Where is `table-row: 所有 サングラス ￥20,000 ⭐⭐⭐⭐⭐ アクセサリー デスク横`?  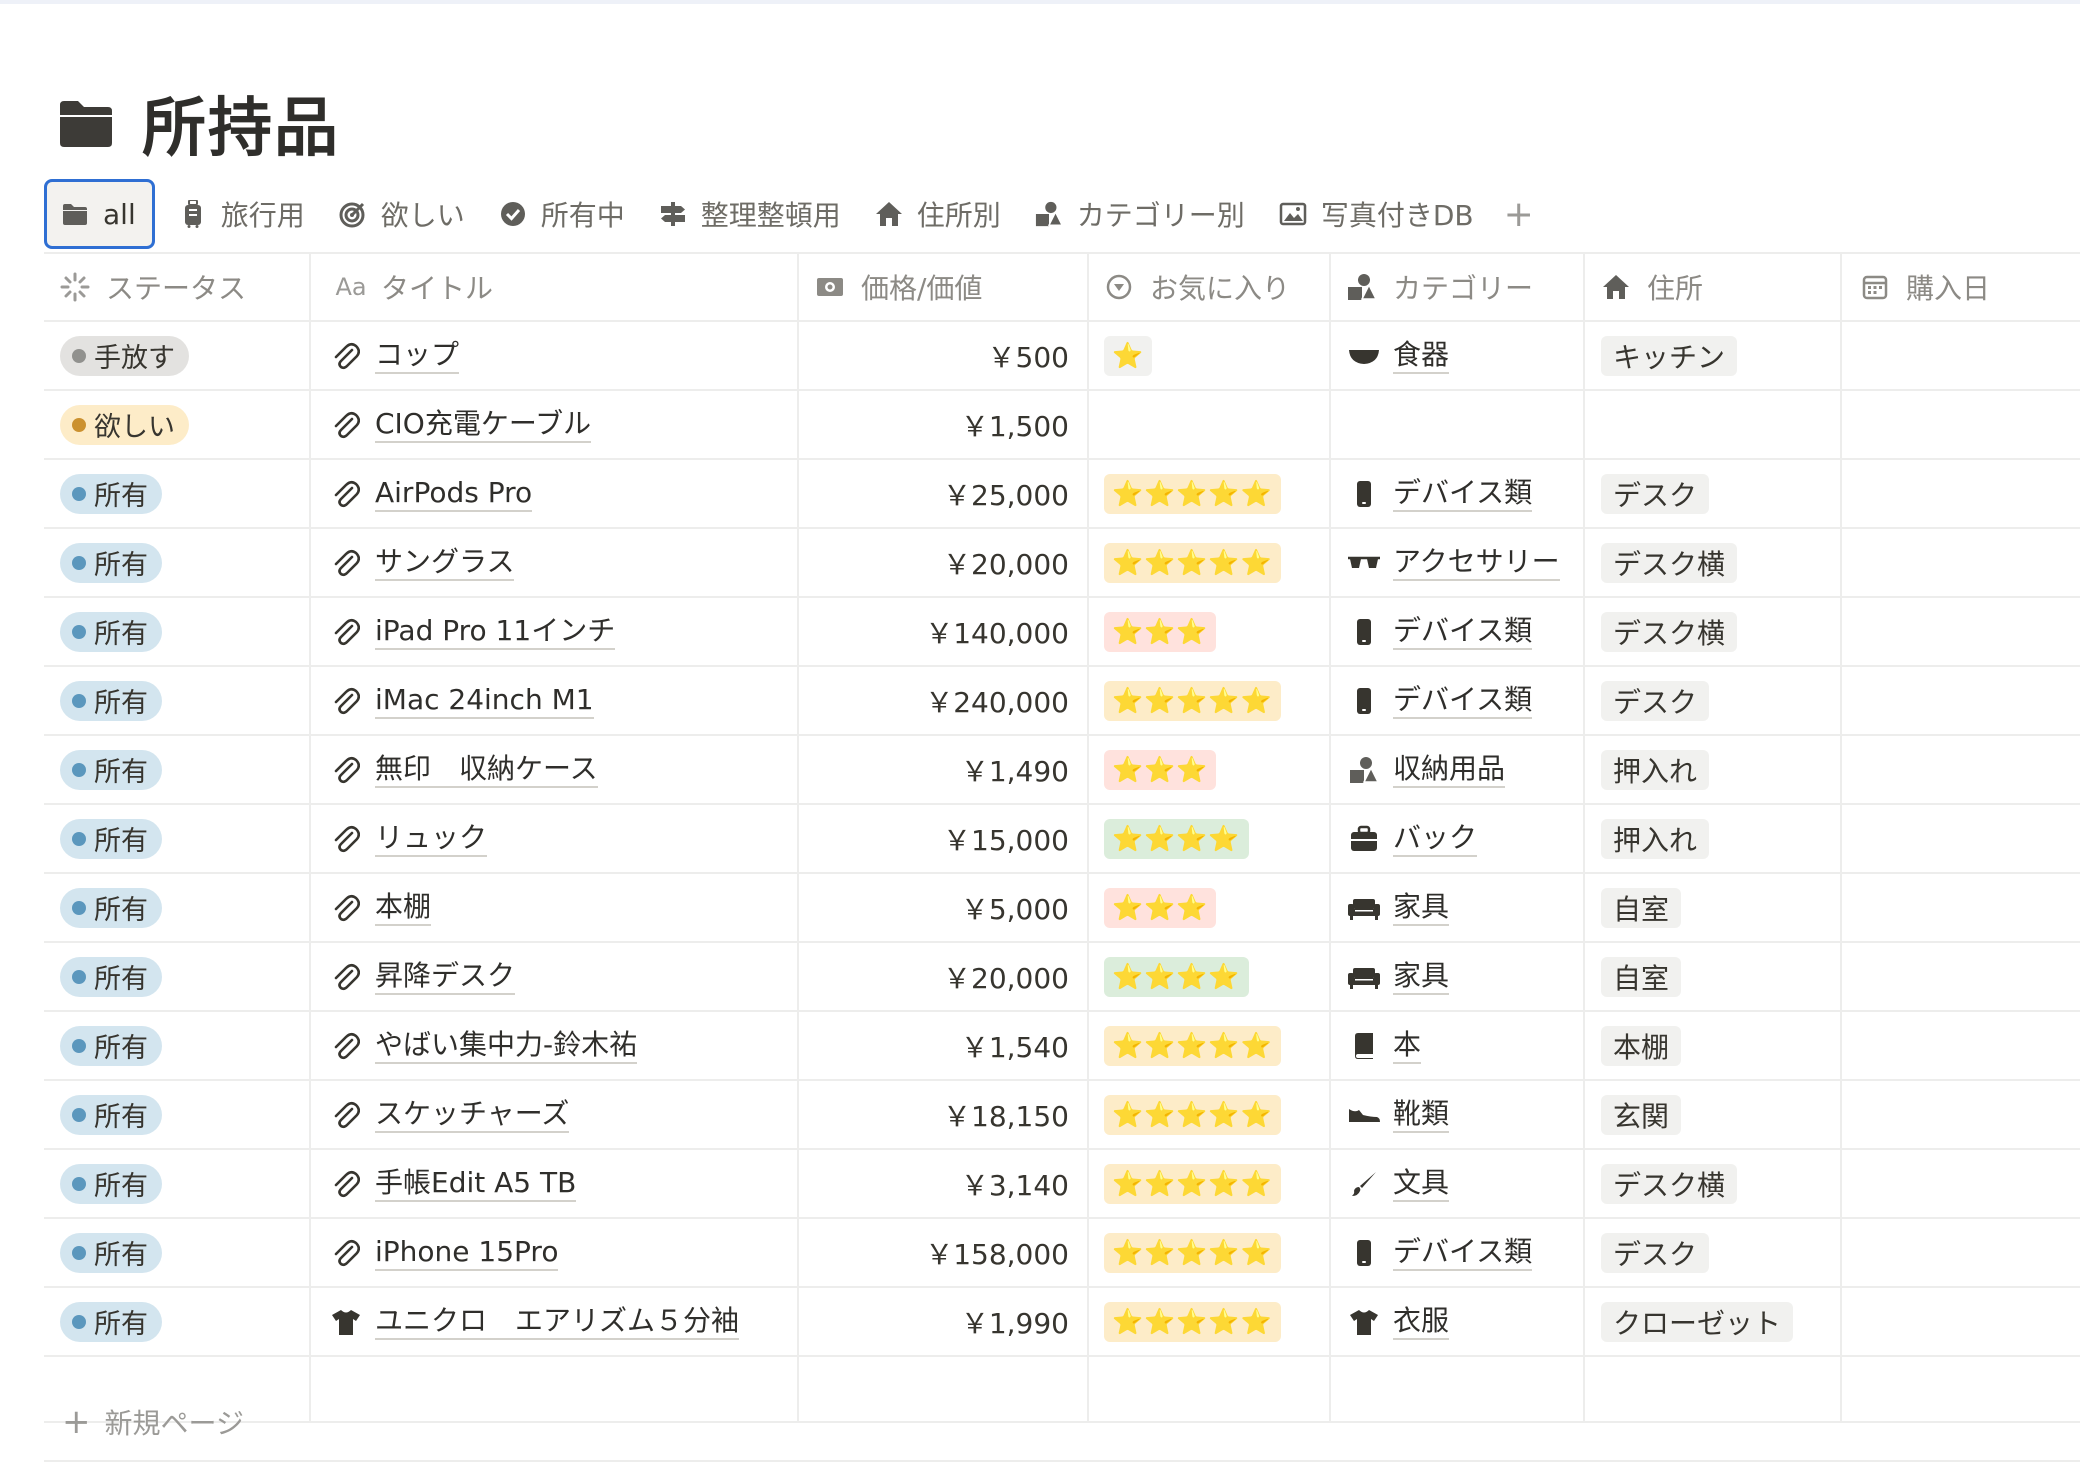 table-row: 所有 サングラス ￥20,000 ⭐⭐⭐⭐⭐ アクセサリー デスク横 is located at coordinates (1062, 563).